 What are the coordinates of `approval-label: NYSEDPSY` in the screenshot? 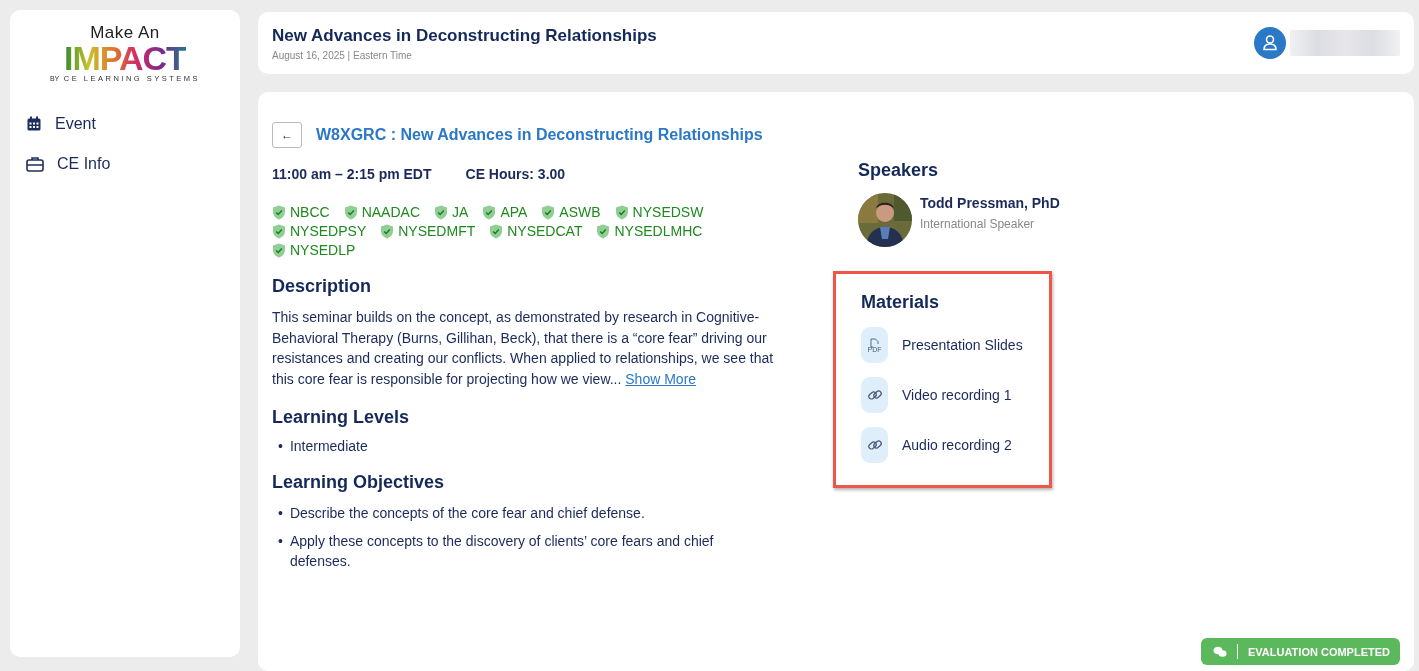 It's located at (328, 231).